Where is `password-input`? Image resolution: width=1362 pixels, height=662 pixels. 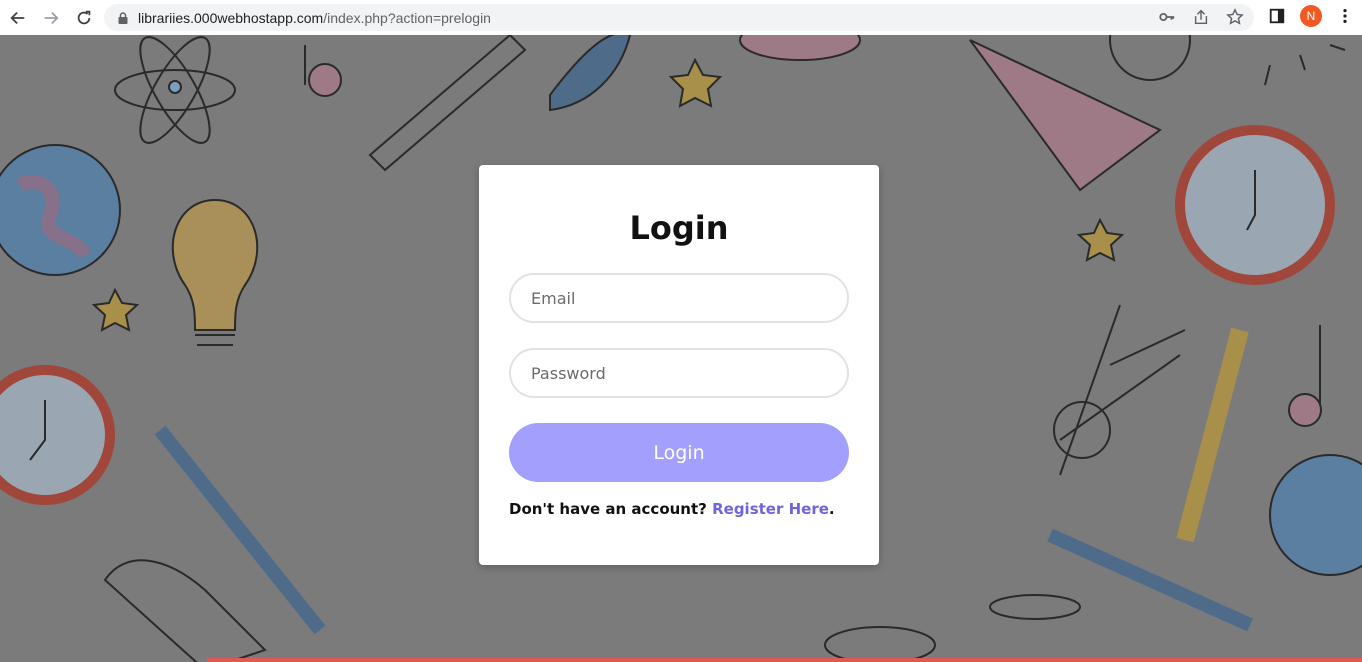 password-input is located at coordinates (679, 373).